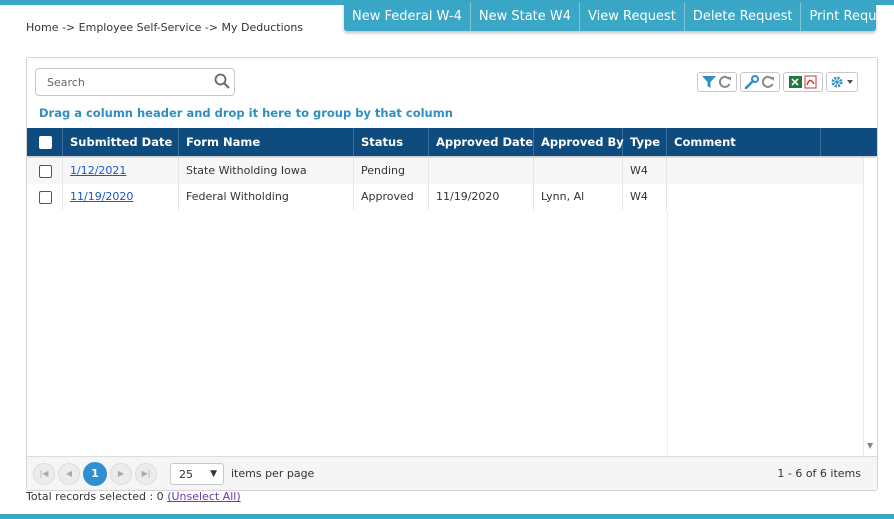  What do you see at coordinates (744, 142) in the screenshot?
I see `column-header-comment: Comment` at bounding box center [744, 142].